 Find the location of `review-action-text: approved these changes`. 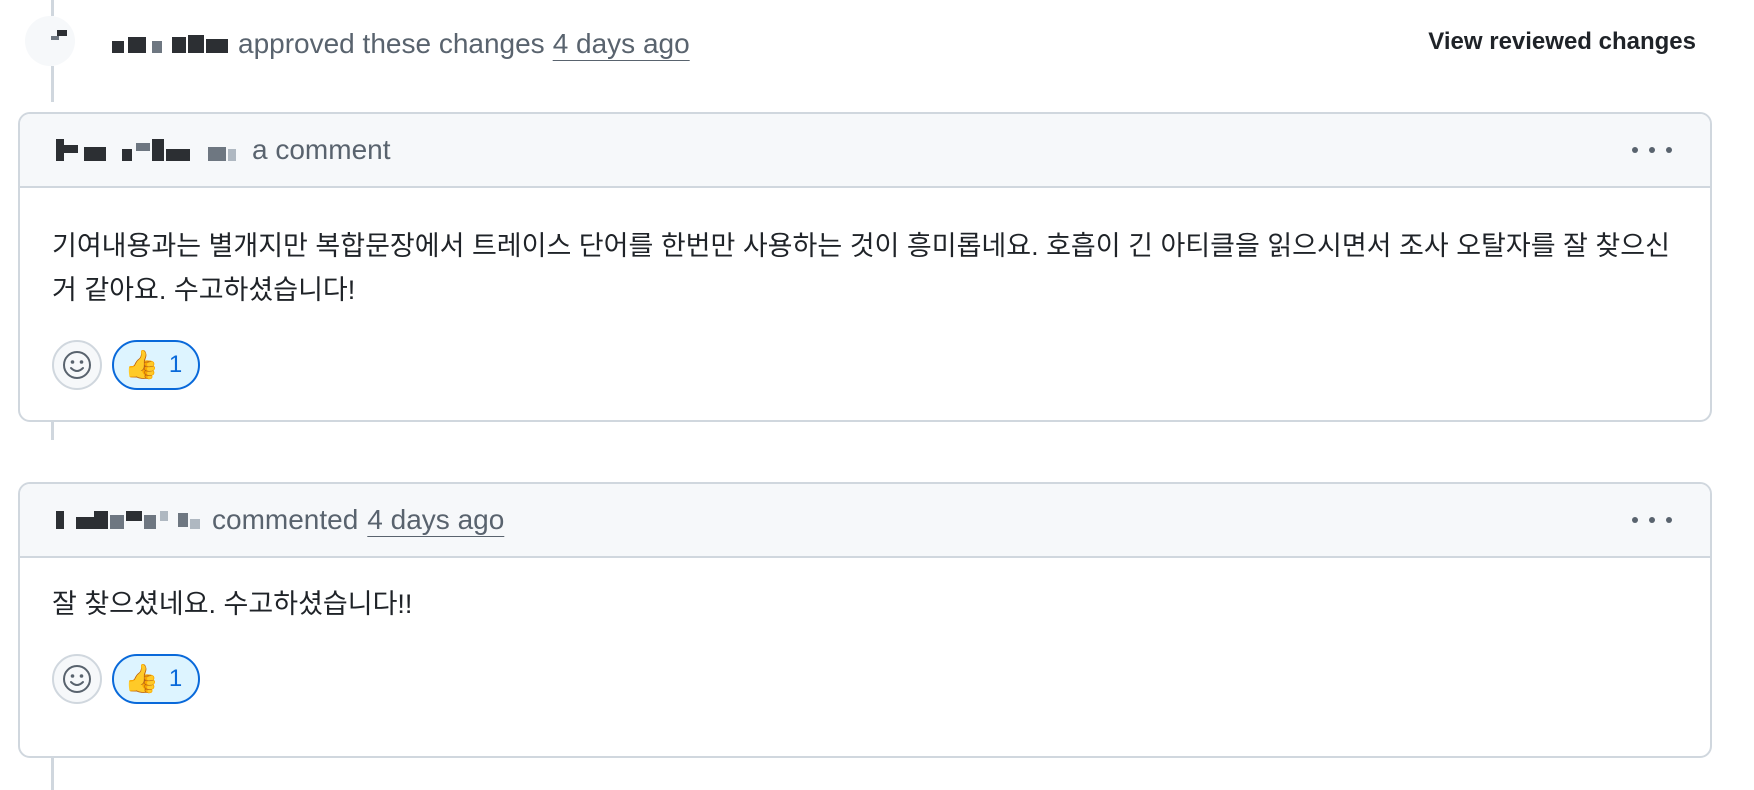

review-action-text: approved these changes is located at coordinates (391, 43).